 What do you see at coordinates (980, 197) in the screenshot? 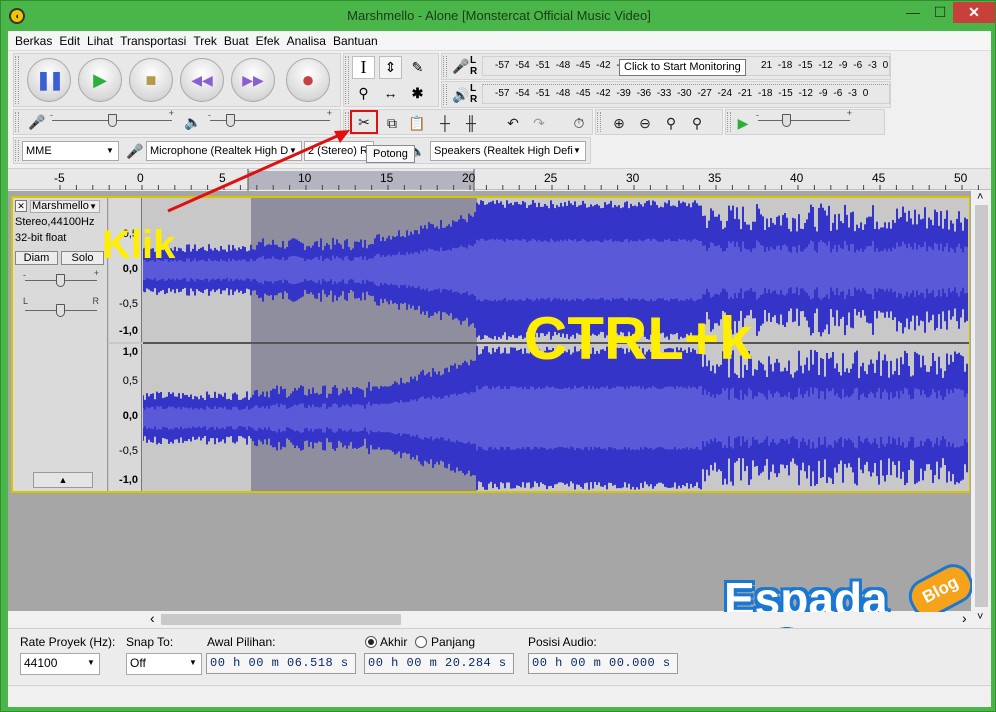
I see `scroll-up-arrow-icon: ˄` at bounding box center [980, 197].